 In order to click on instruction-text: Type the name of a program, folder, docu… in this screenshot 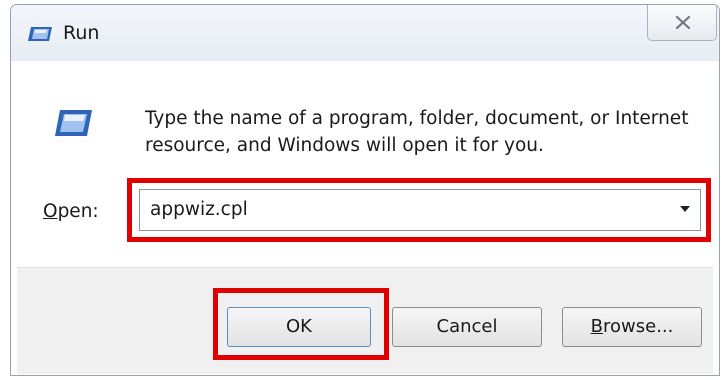, I will do `click(417, 132)`.